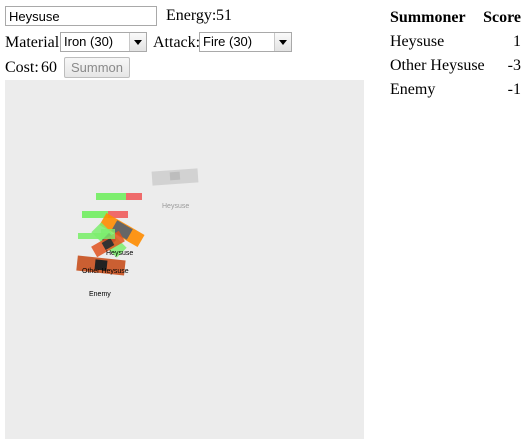 The image size is (529, 444). I want to click on attack-select: Fire (30), so click(245, 42).